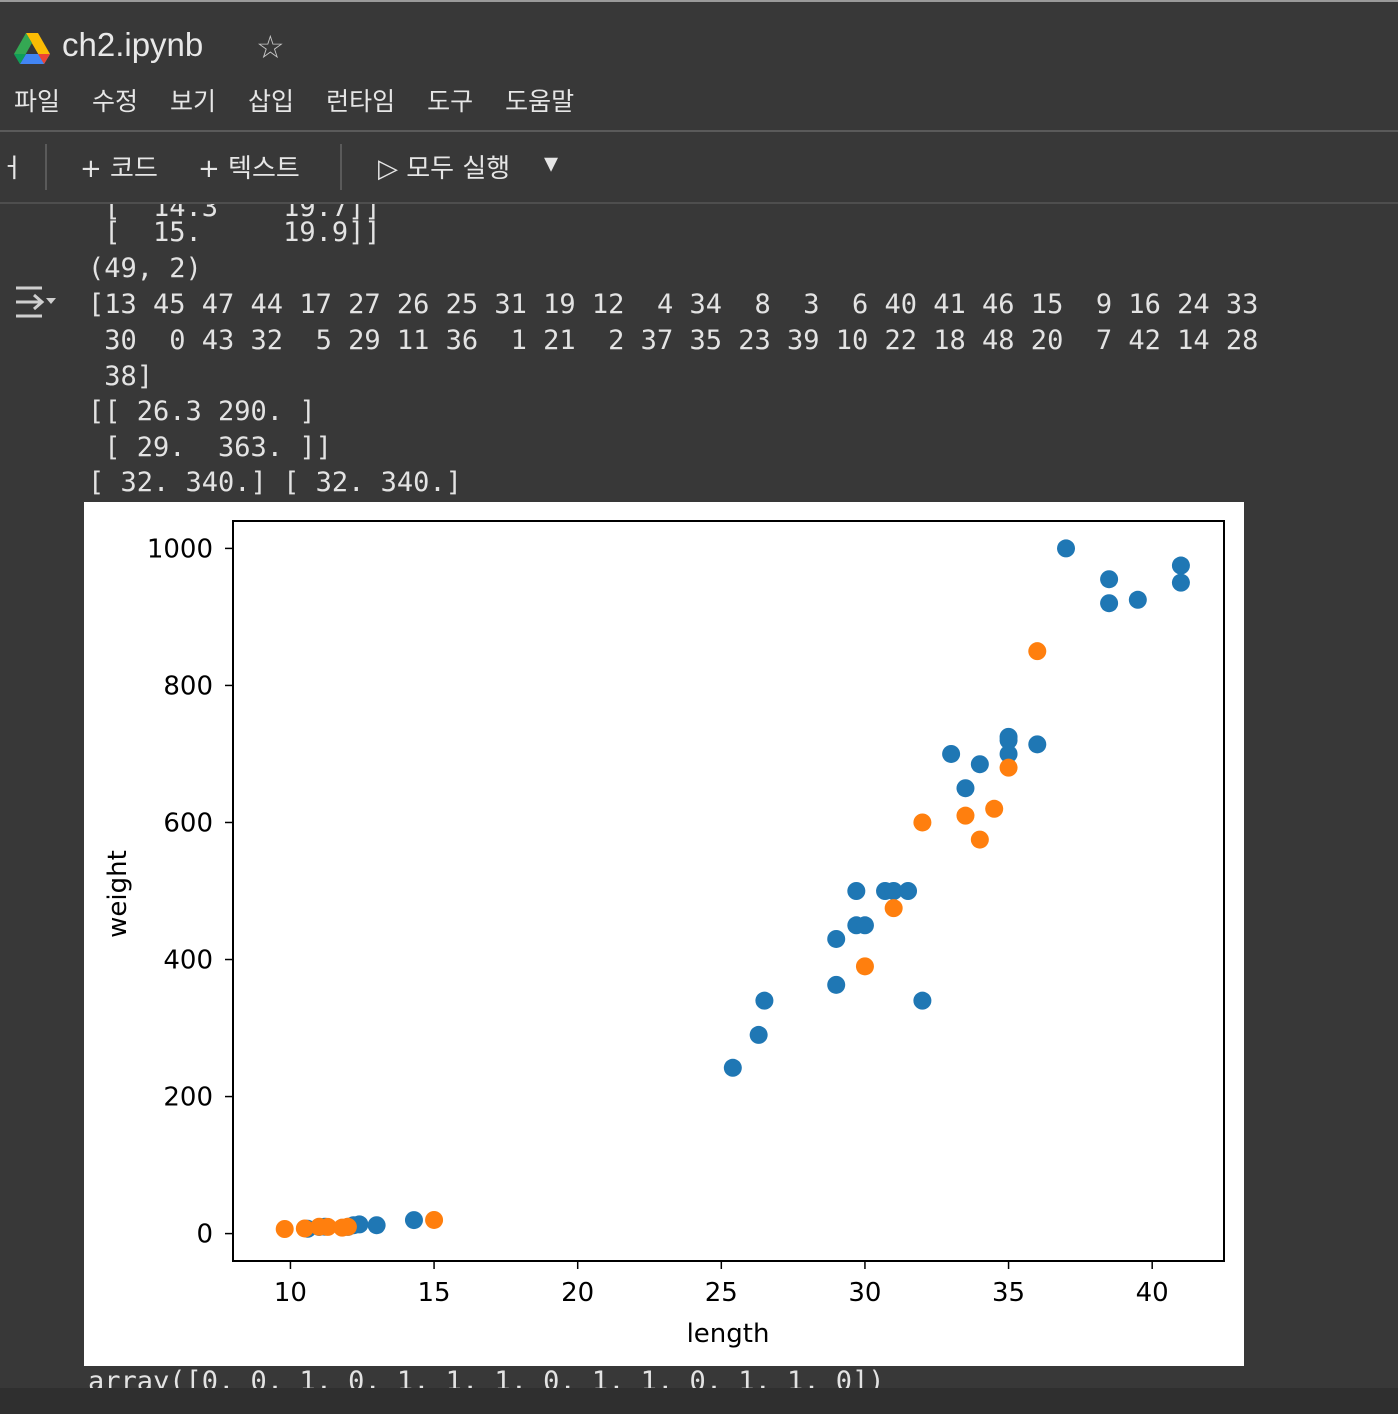  I want to click on star-icon: ☆, so click(270, 47).